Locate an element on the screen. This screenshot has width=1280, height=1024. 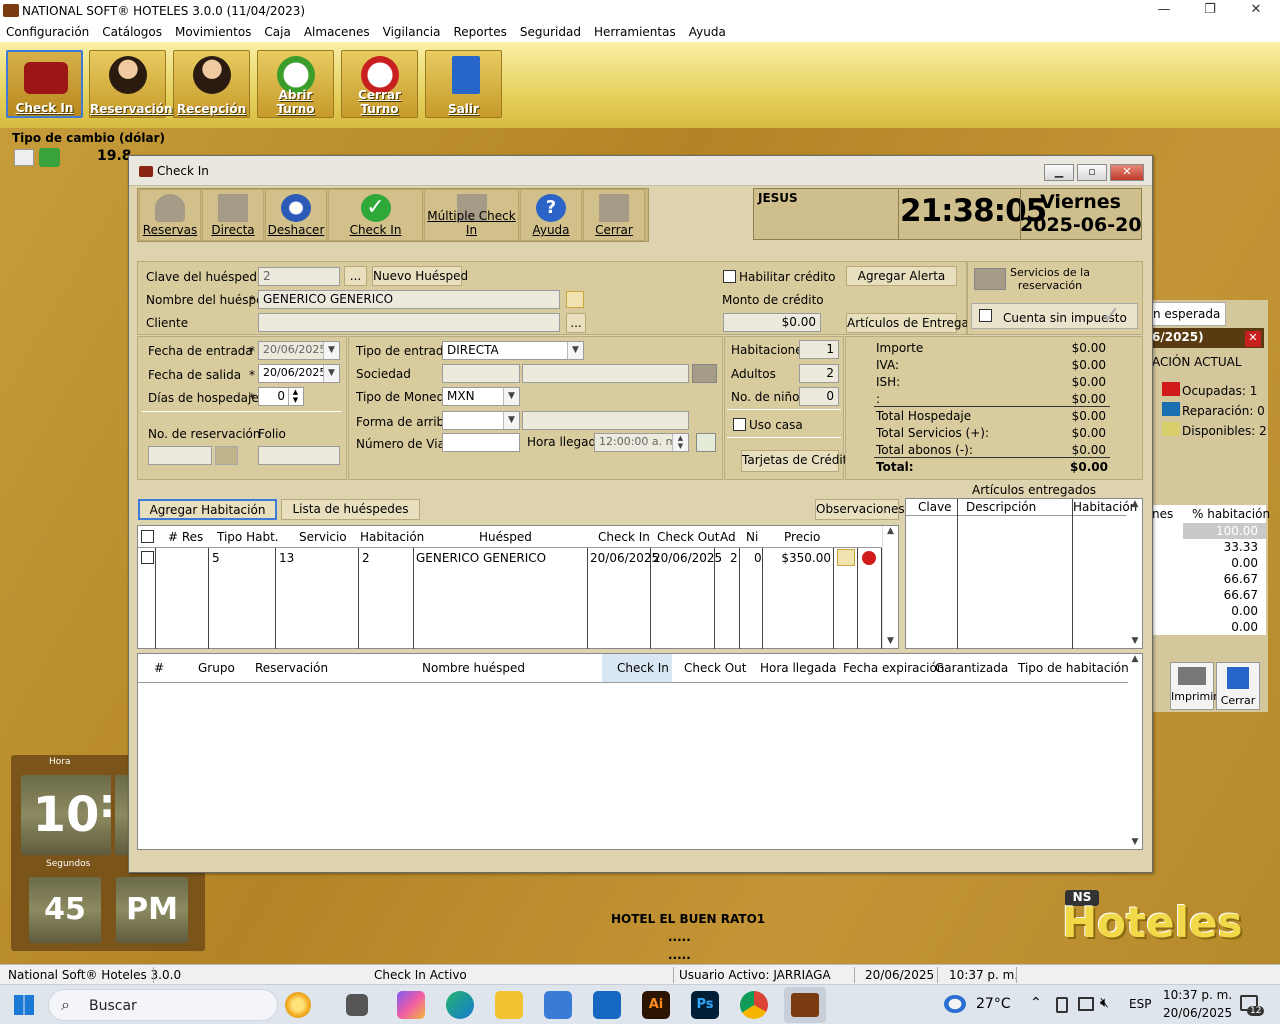
directa-tool-button: Directa is located at coordinates (233, 215).